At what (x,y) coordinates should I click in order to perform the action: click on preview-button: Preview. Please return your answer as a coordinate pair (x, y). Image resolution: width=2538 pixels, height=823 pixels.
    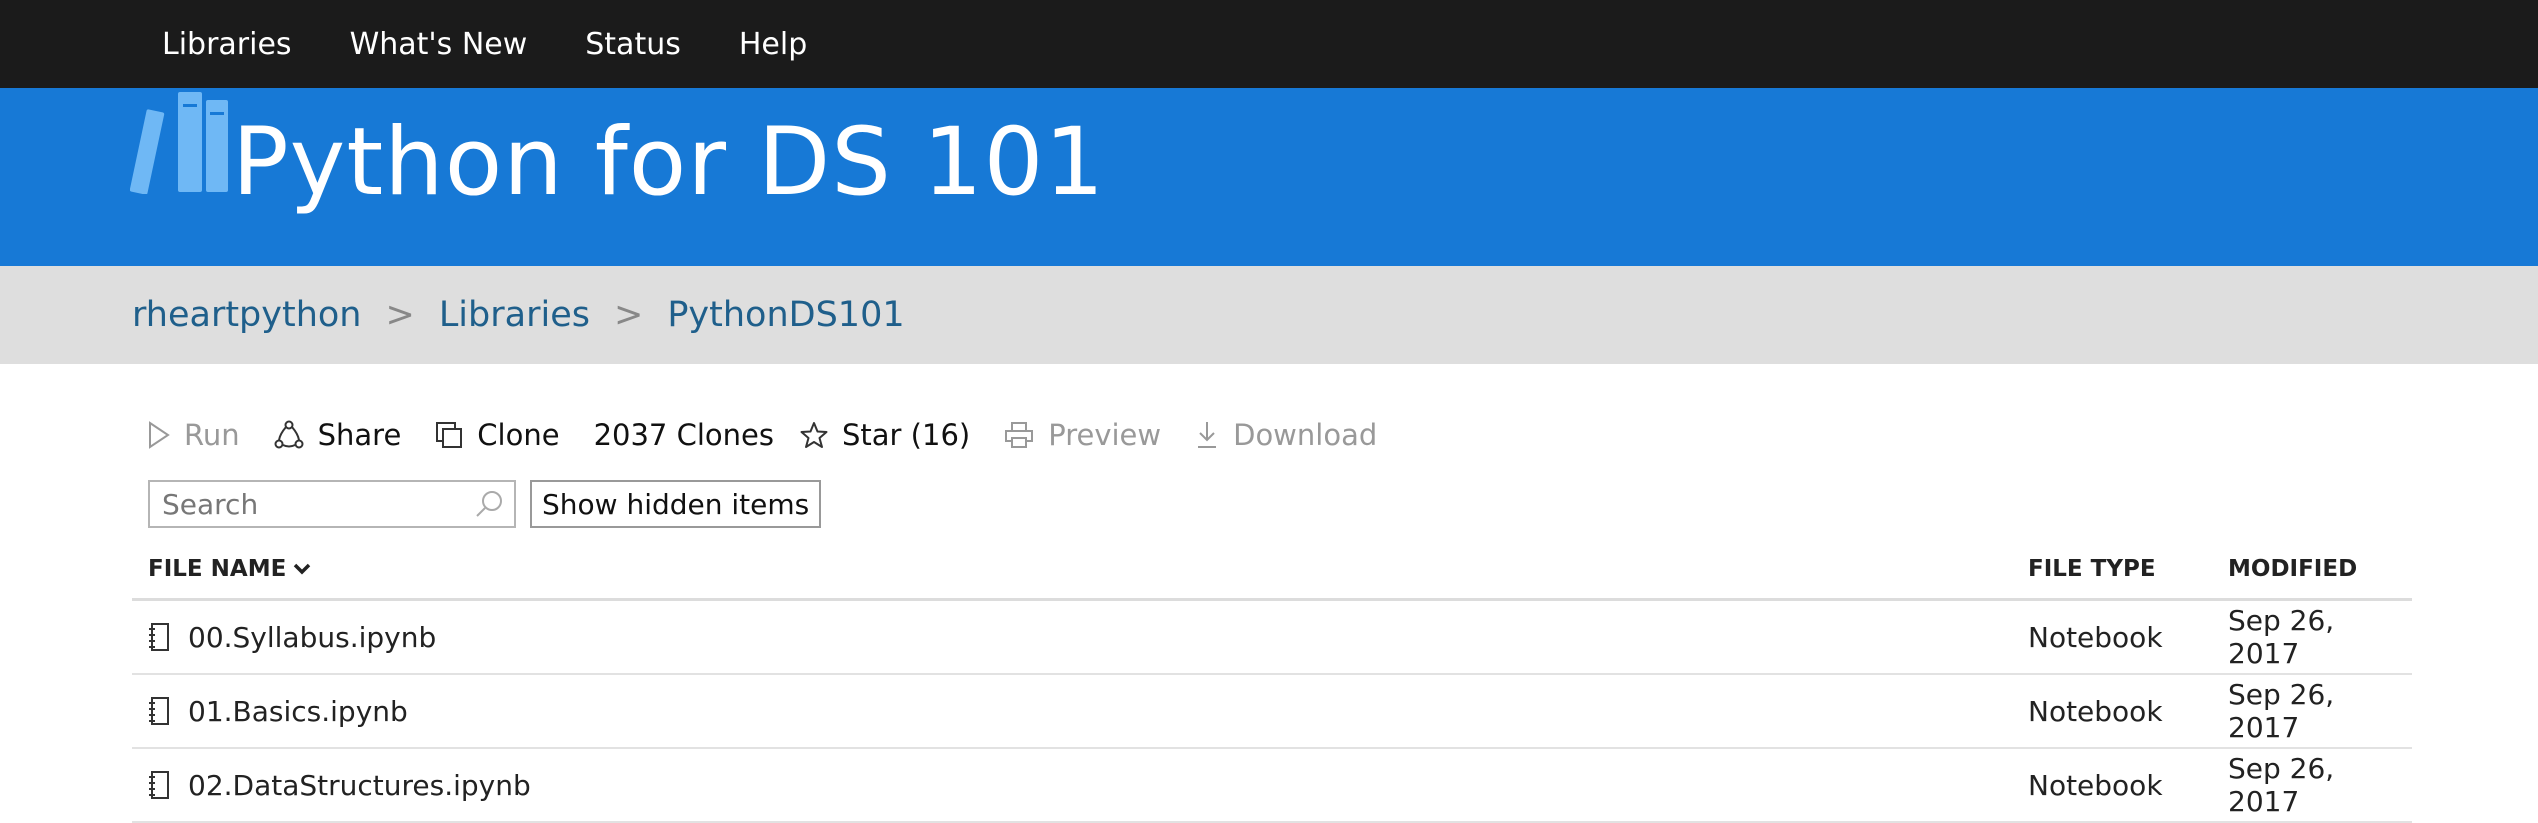
    Looking at the image, I should click on (1082, 435).